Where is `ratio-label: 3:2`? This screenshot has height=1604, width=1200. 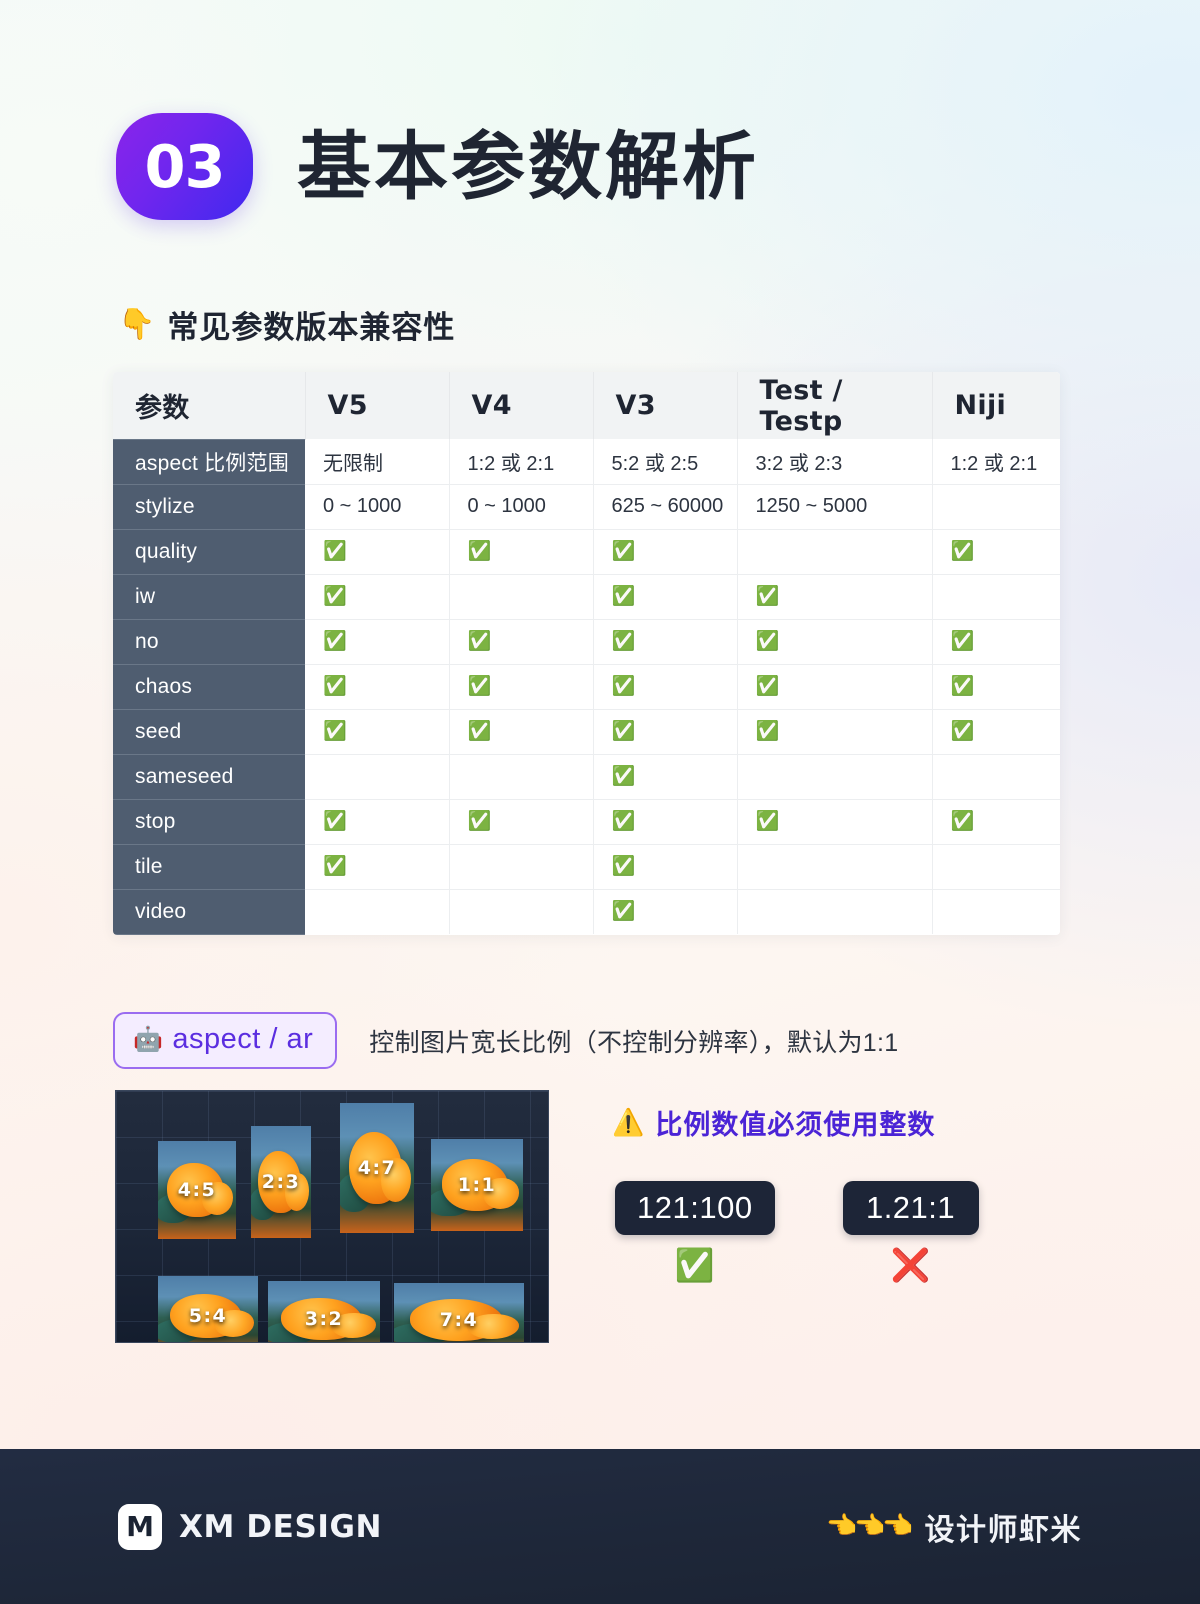
ratio-label: 3:2 is located at coordinates (324, 1318).